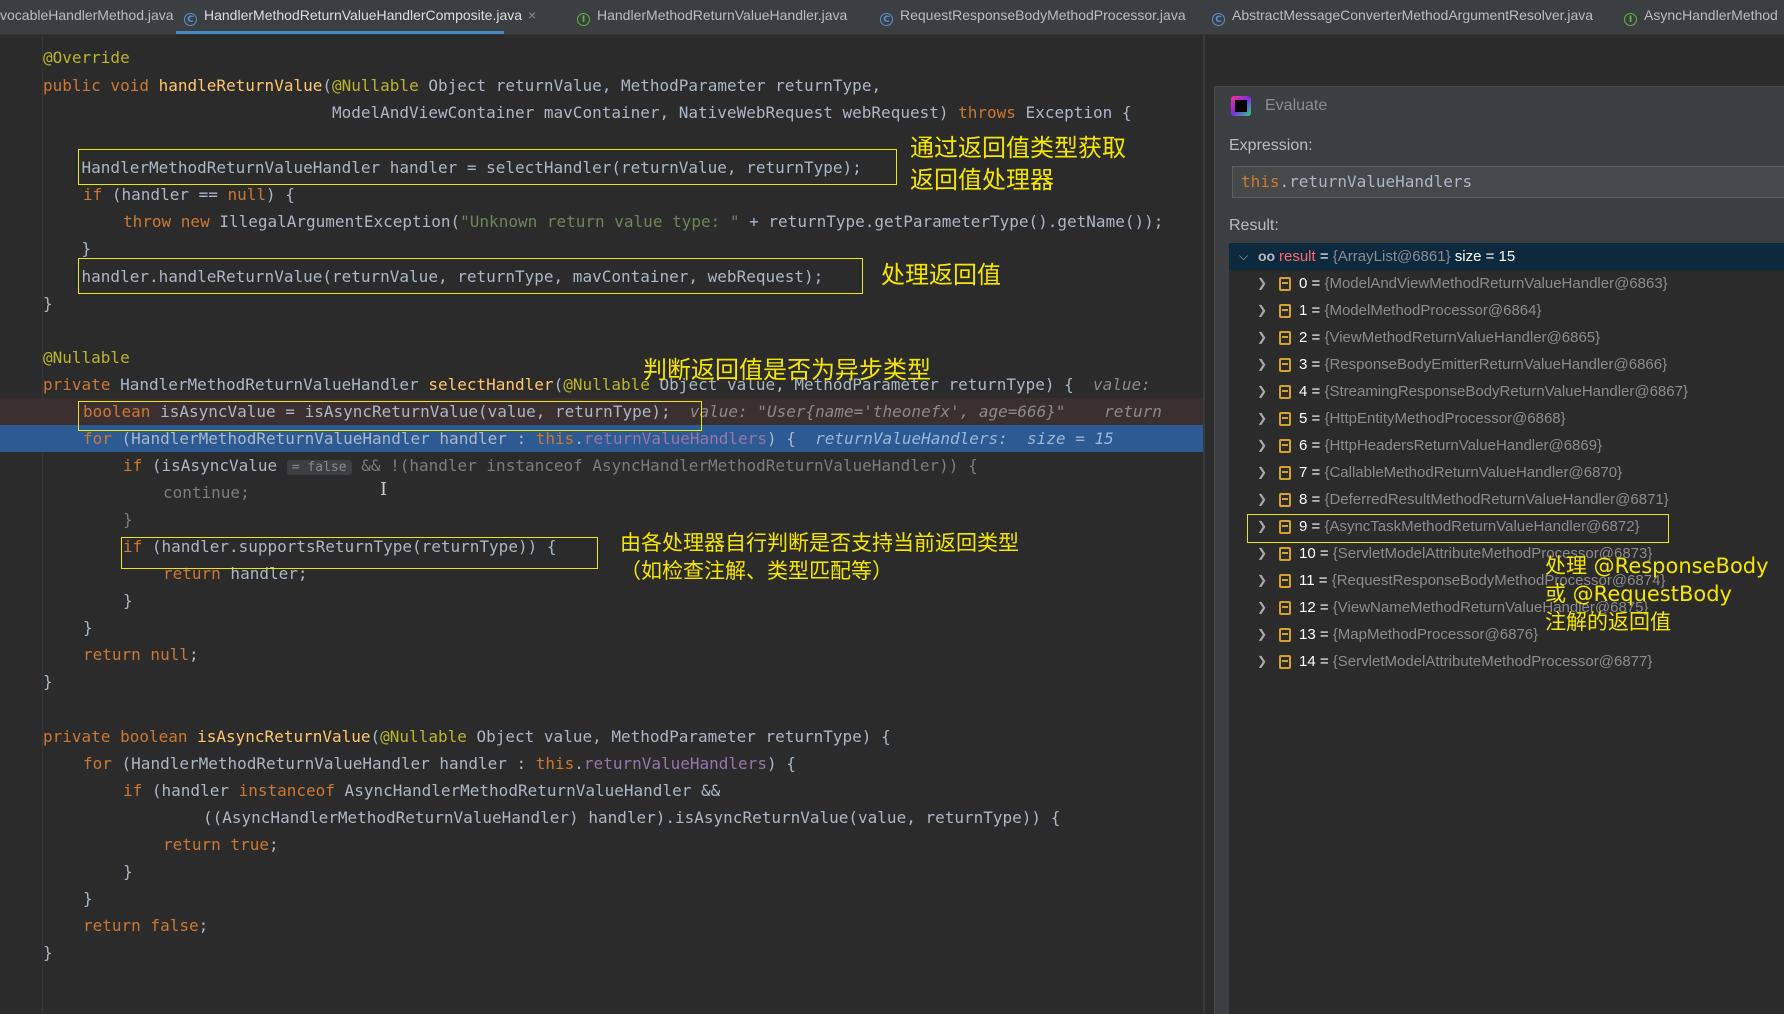 Image resolution: width=1784 pixels, height=1014 pixels. What do you see at coordinates (1296, 105) in the screenshot?
I see `evaluate-title: Evaluate` at bounding box center [1296, 105].